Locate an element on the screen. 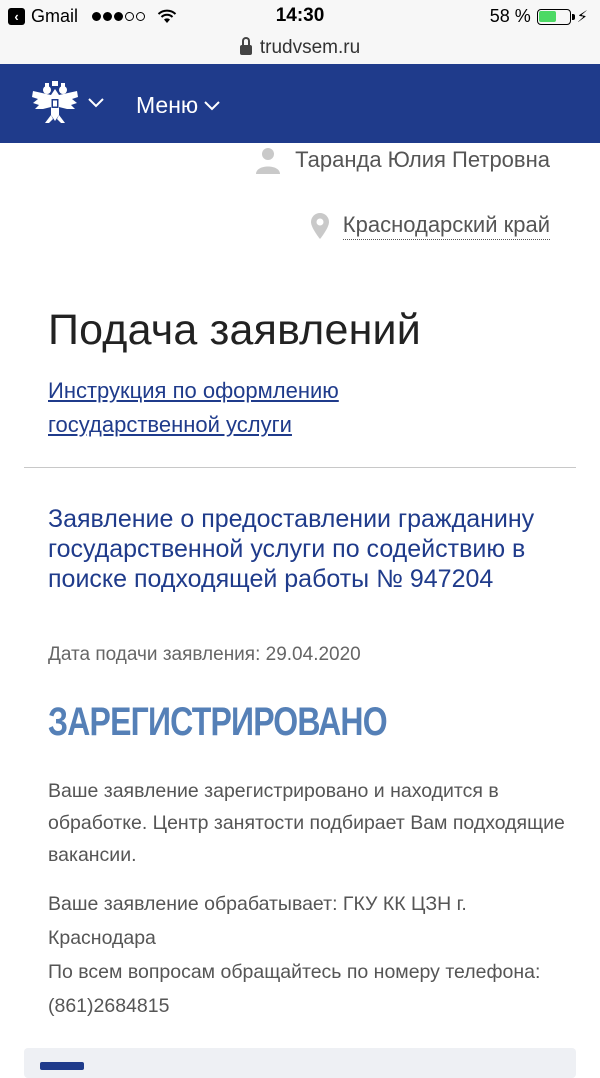 The image size is (600, 1078). application-status: ЗАРЕГИСТРИРОВАНО is located at coordinates (218, 722).